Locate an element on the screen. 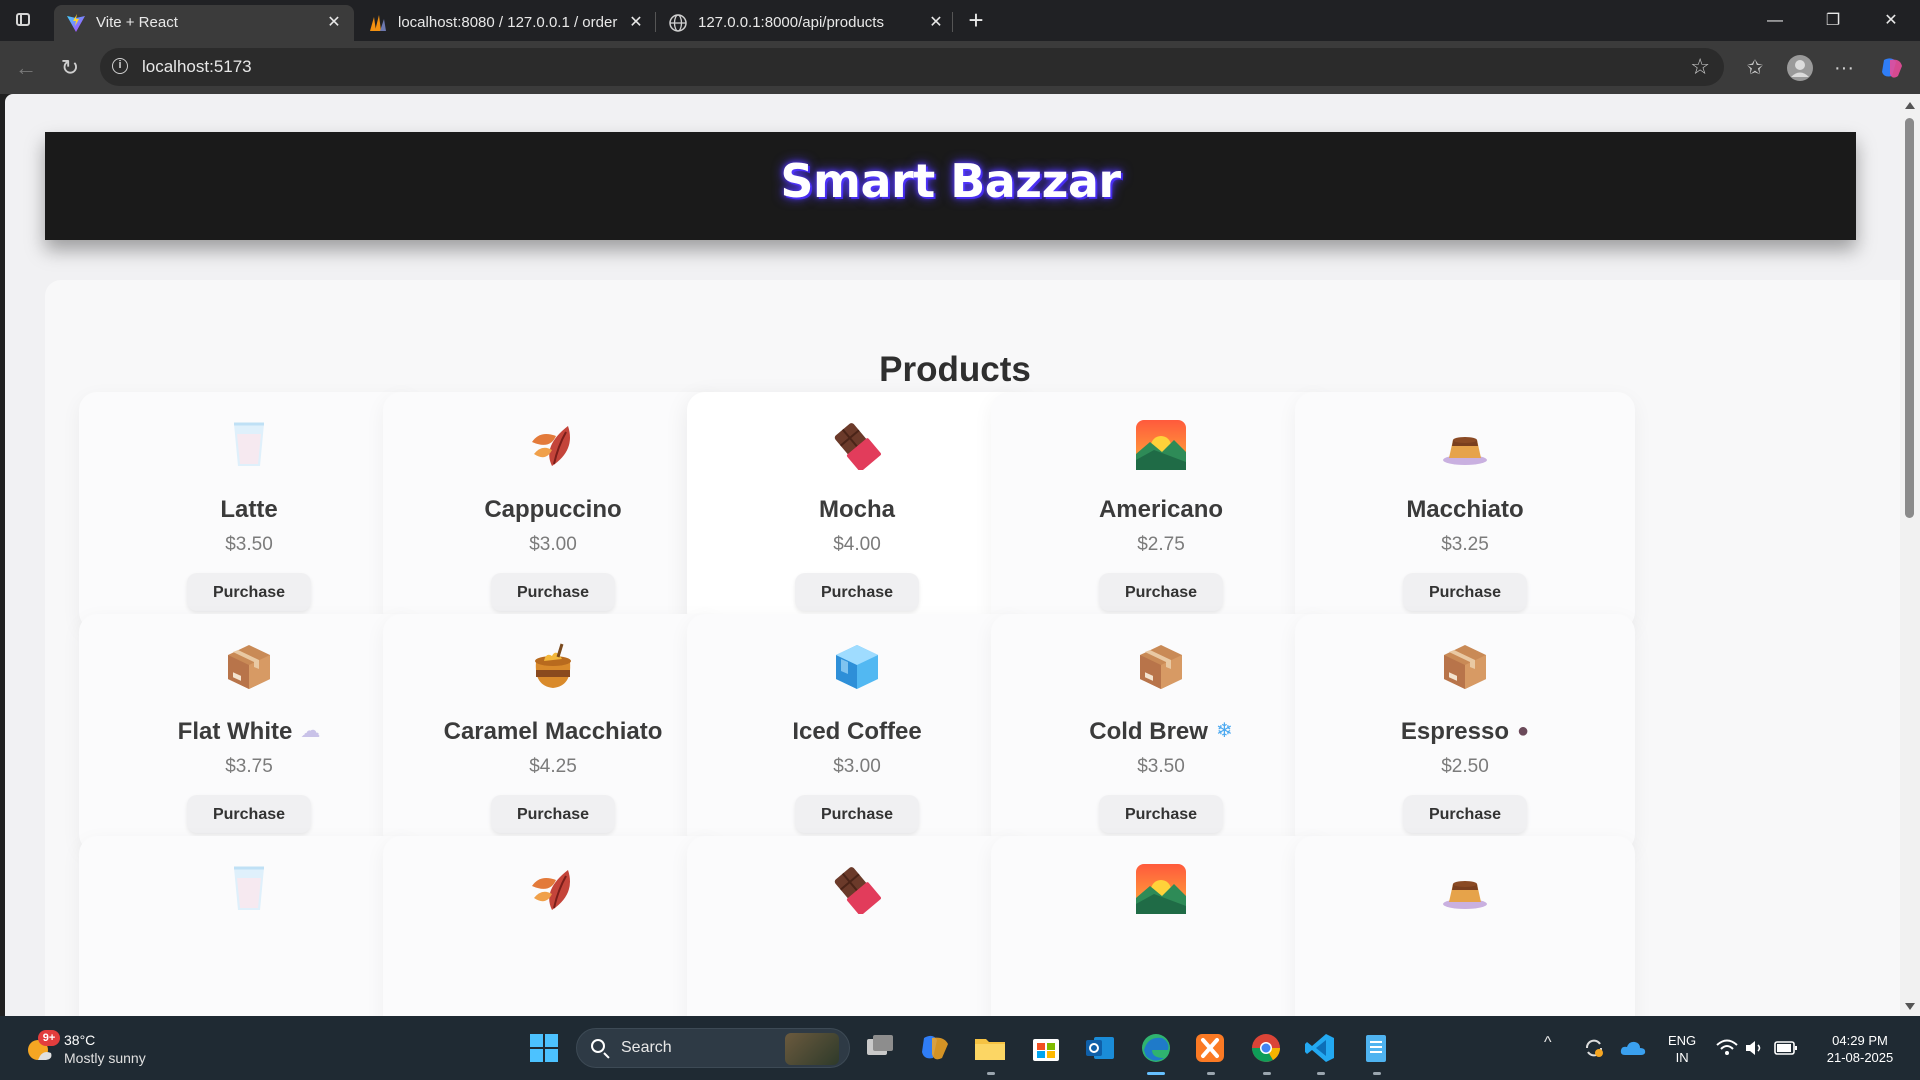 This screenshot has height=1080, width=1920. tab-title: 127.0.0.1:8000/api/products is located at coordinates (791, 22).